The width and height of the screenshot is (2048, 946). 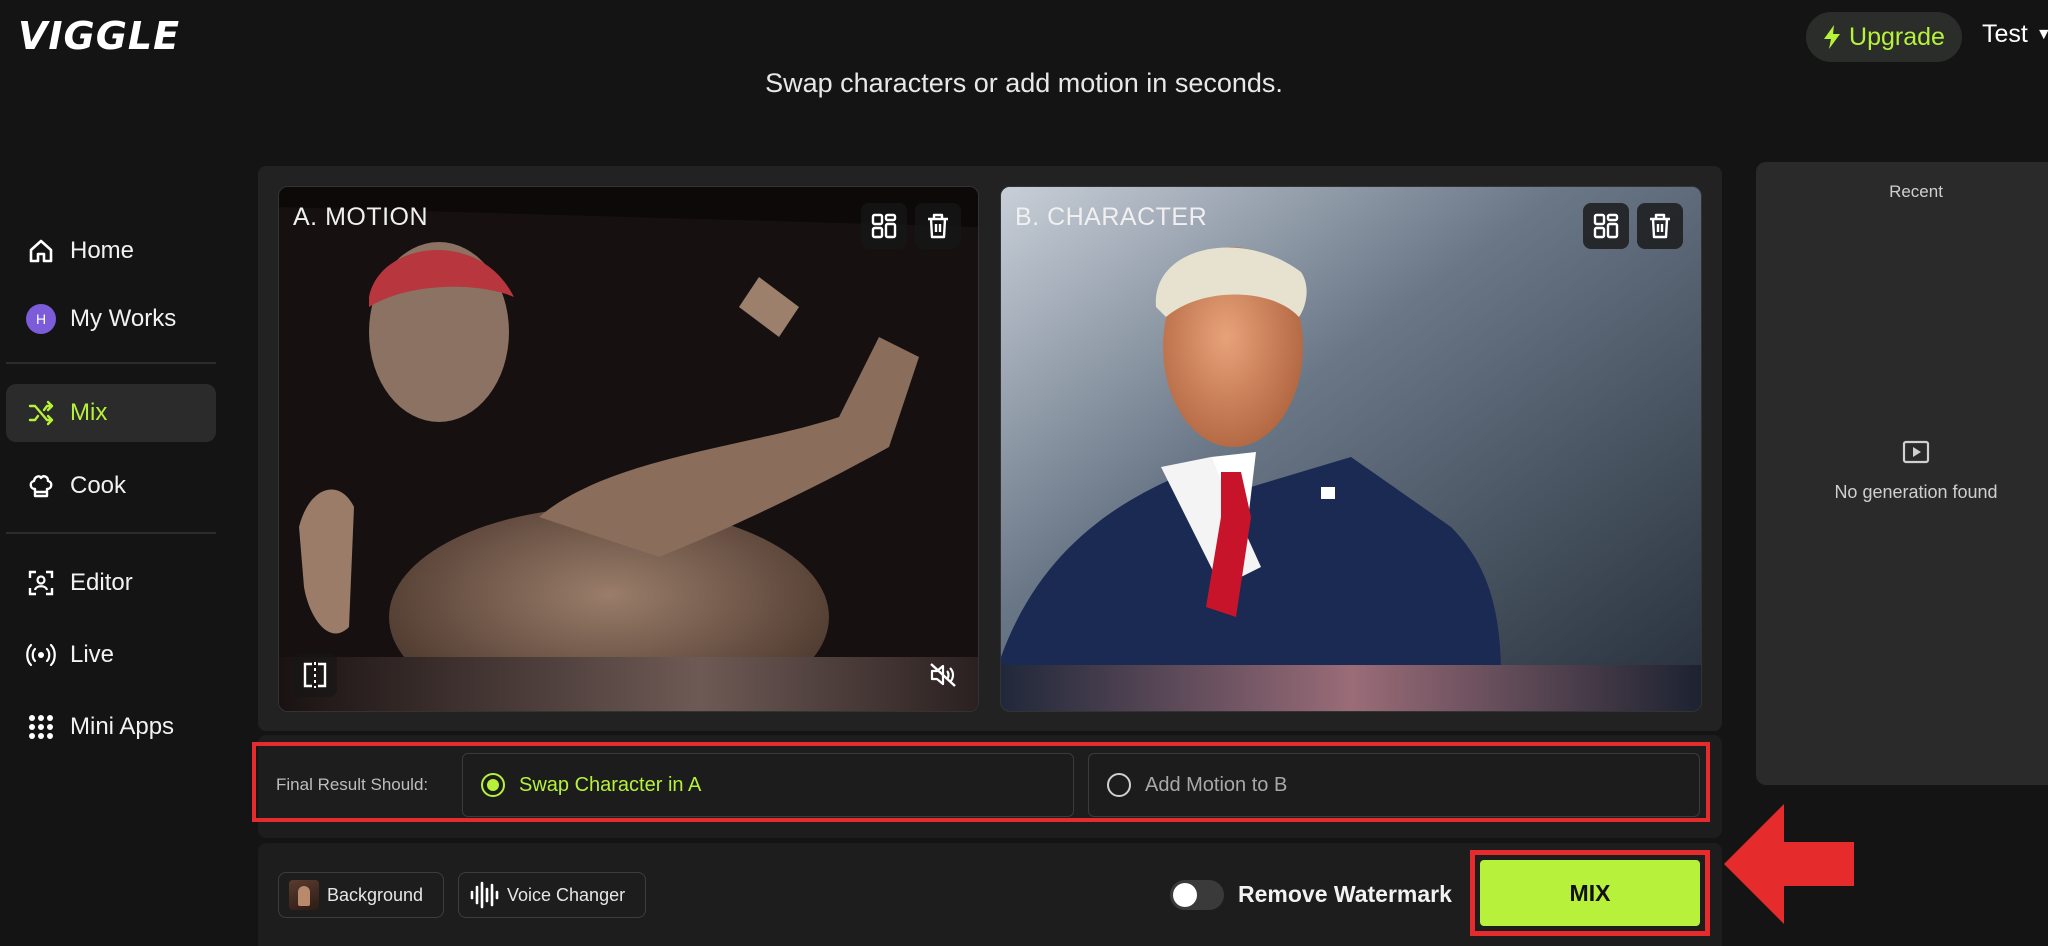 I want to click on editor-icon, so click(x=41, y=583).